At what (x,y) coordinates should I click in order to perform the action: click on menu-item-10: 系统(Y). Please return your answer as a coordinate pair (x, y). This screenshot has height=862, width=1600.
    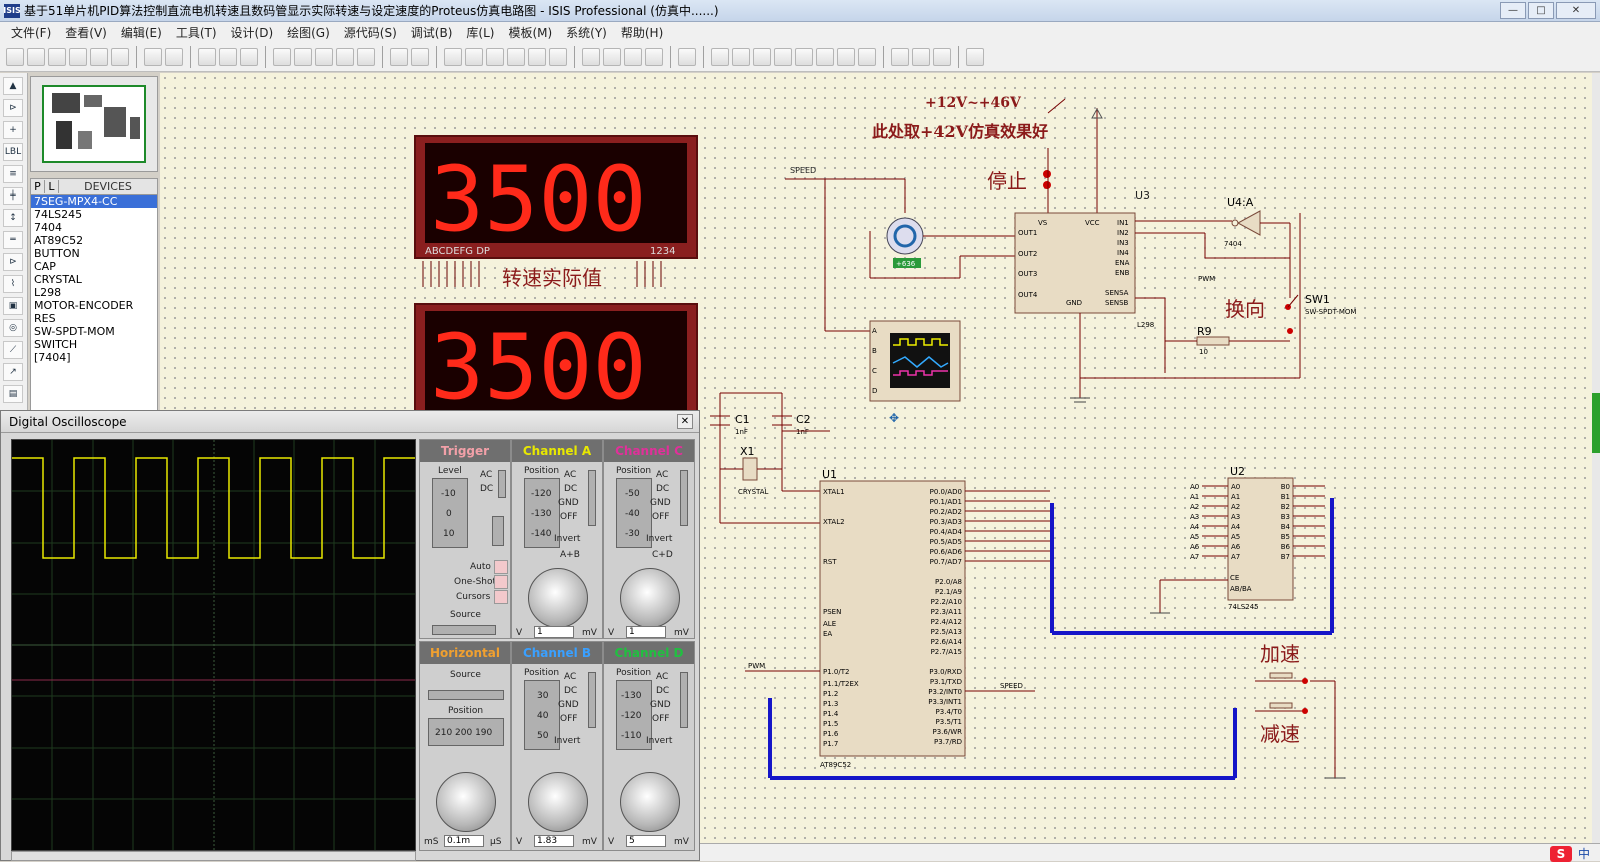
    Looking at the image, I should click on (586, 32).